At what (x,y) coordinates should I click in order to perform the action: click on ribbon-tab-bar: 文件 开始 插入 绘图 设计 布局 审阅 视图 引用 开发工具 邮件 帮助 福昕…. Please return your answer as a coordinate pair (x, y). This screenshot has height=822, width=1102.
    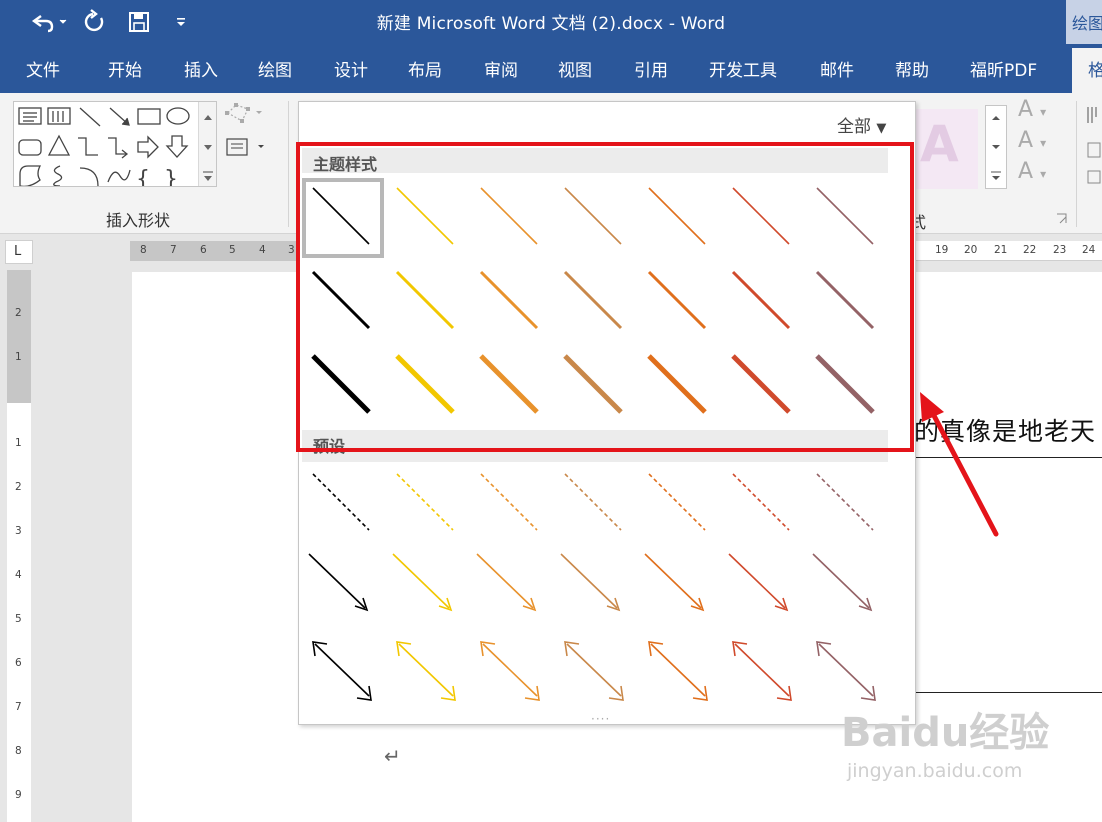
    Looking at the image, I should click on (551, 68).